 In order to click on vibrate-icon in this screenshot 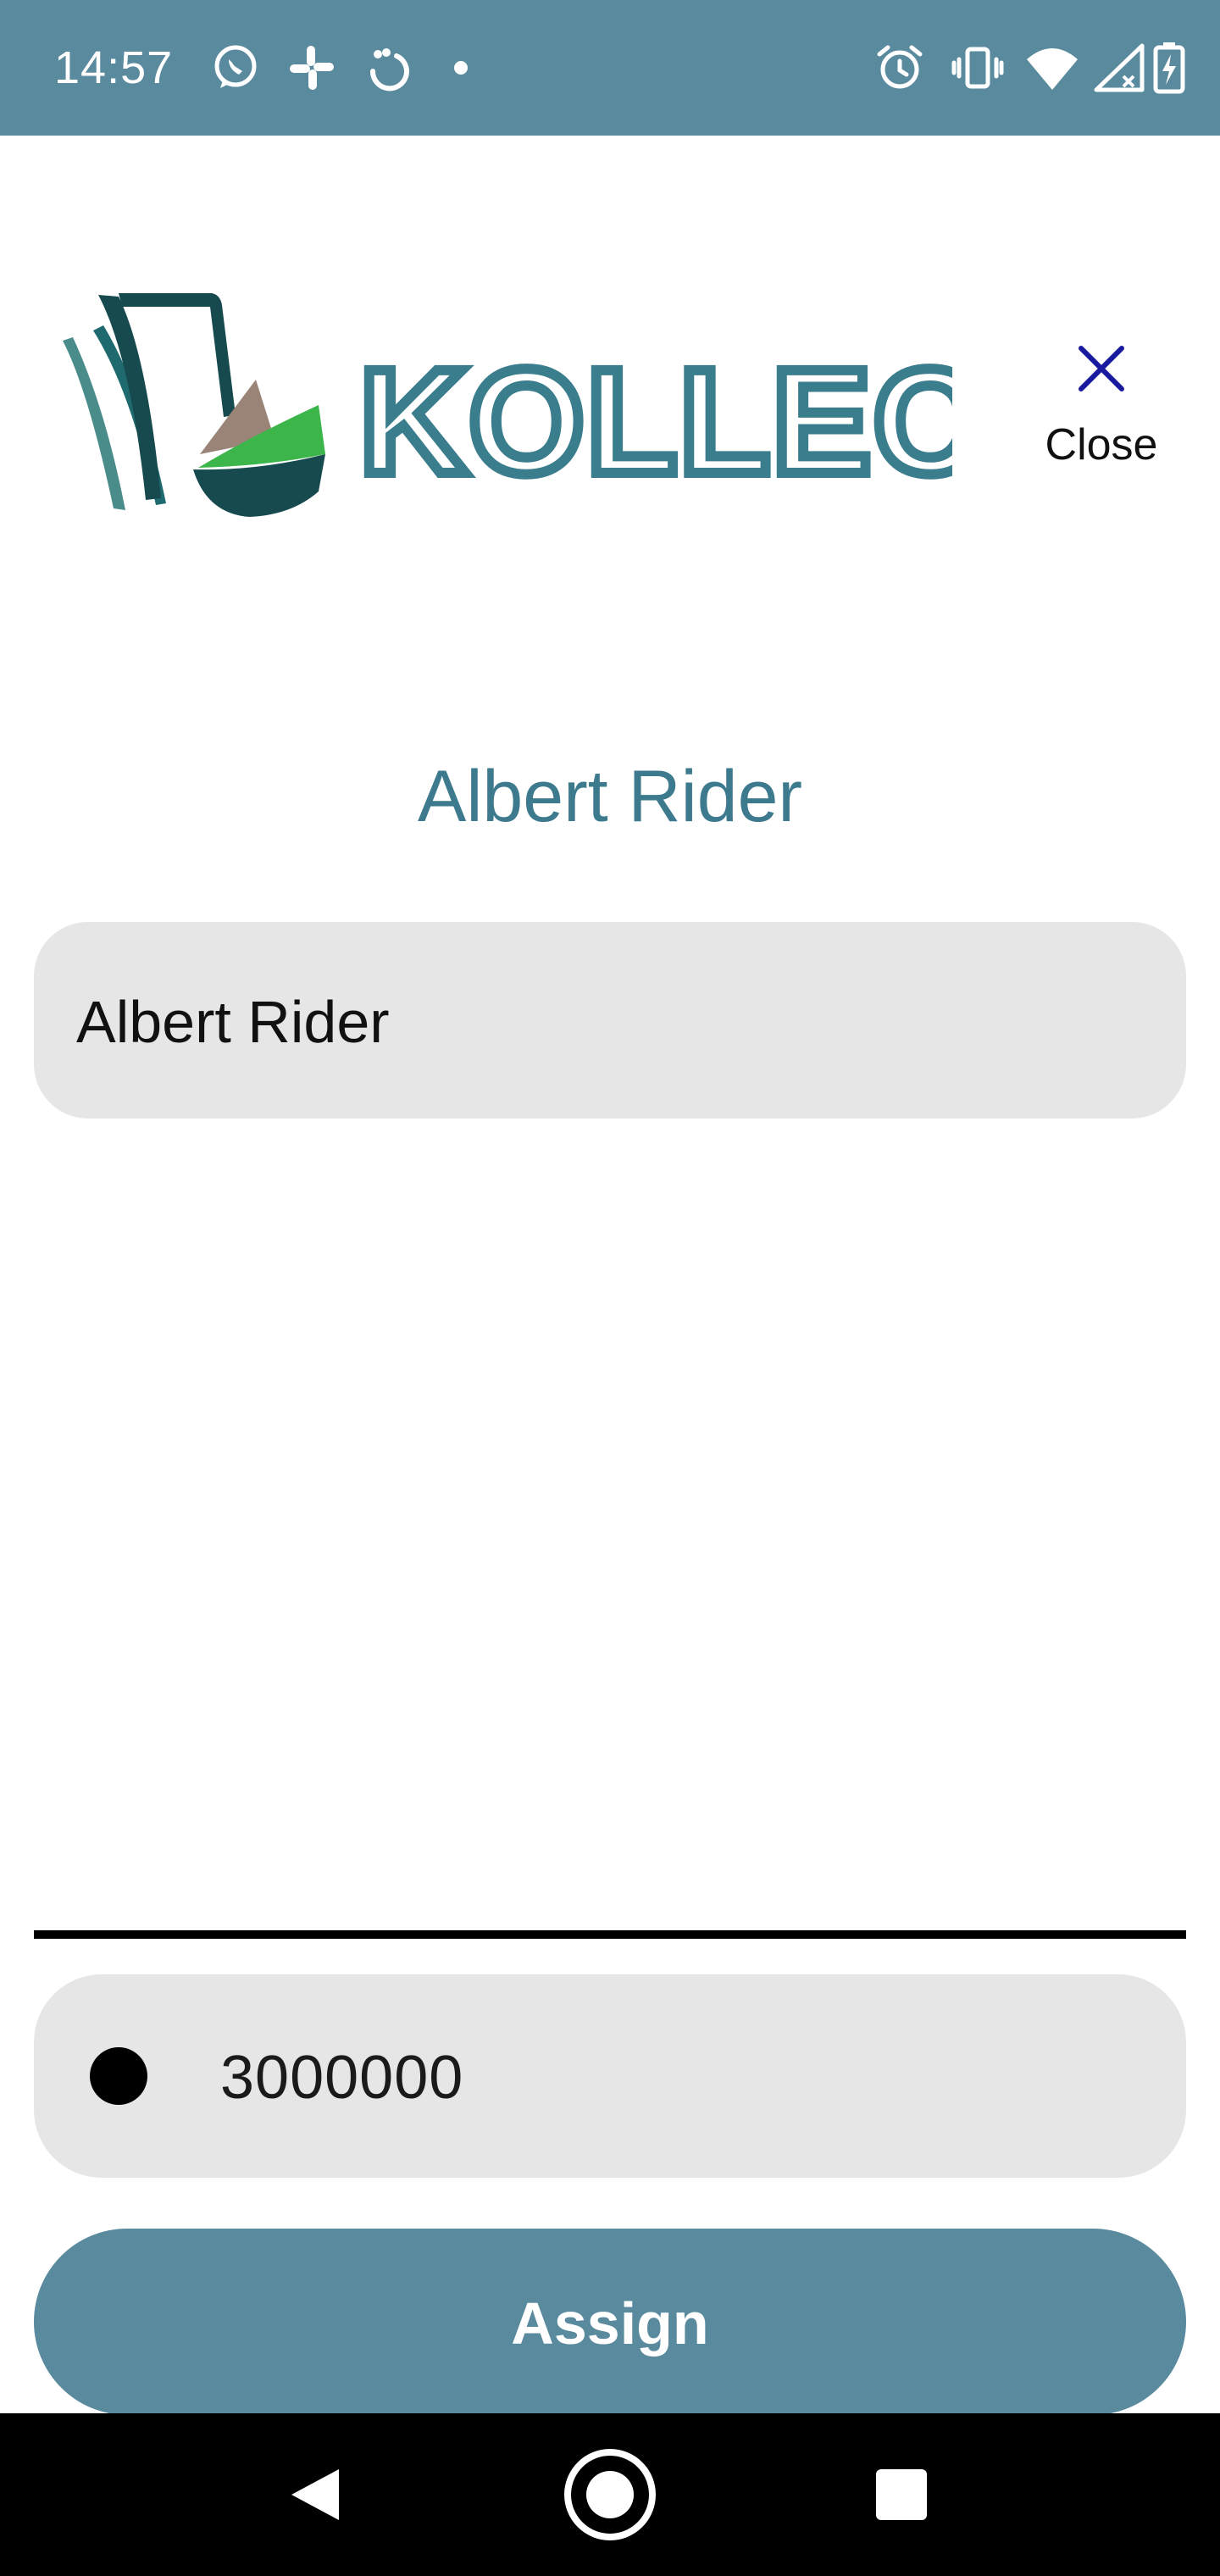, I will do `click(978, 68)`.